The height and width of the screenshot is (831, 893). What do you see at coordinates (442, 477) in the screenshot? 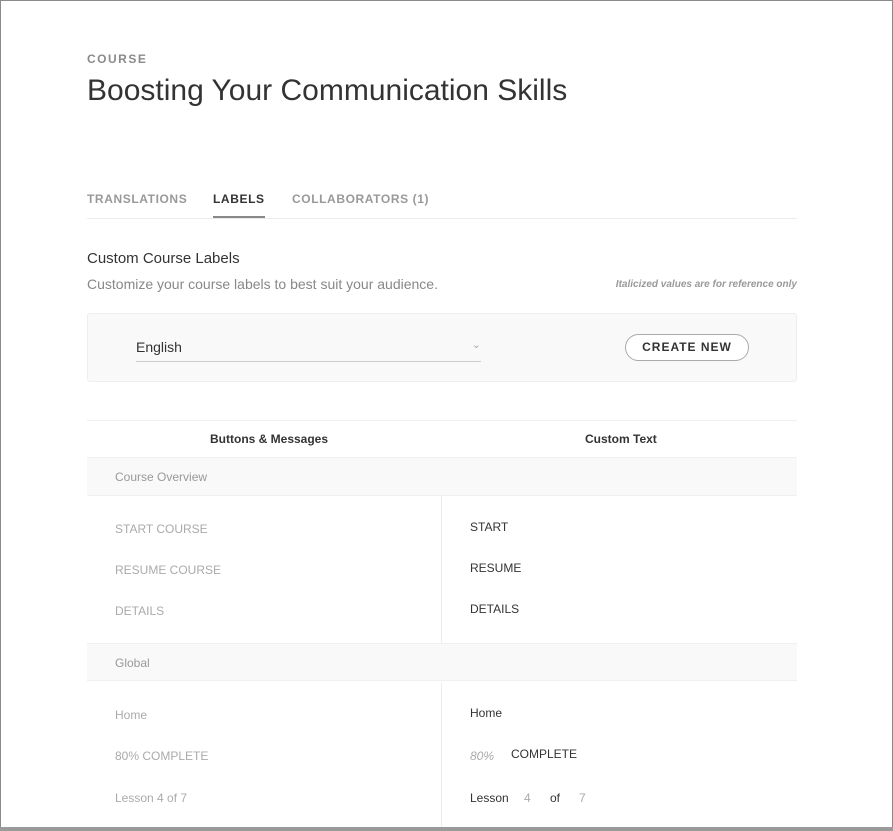
I see `group-header-course-overview: Course Overview` at bounding box center [442, 477].